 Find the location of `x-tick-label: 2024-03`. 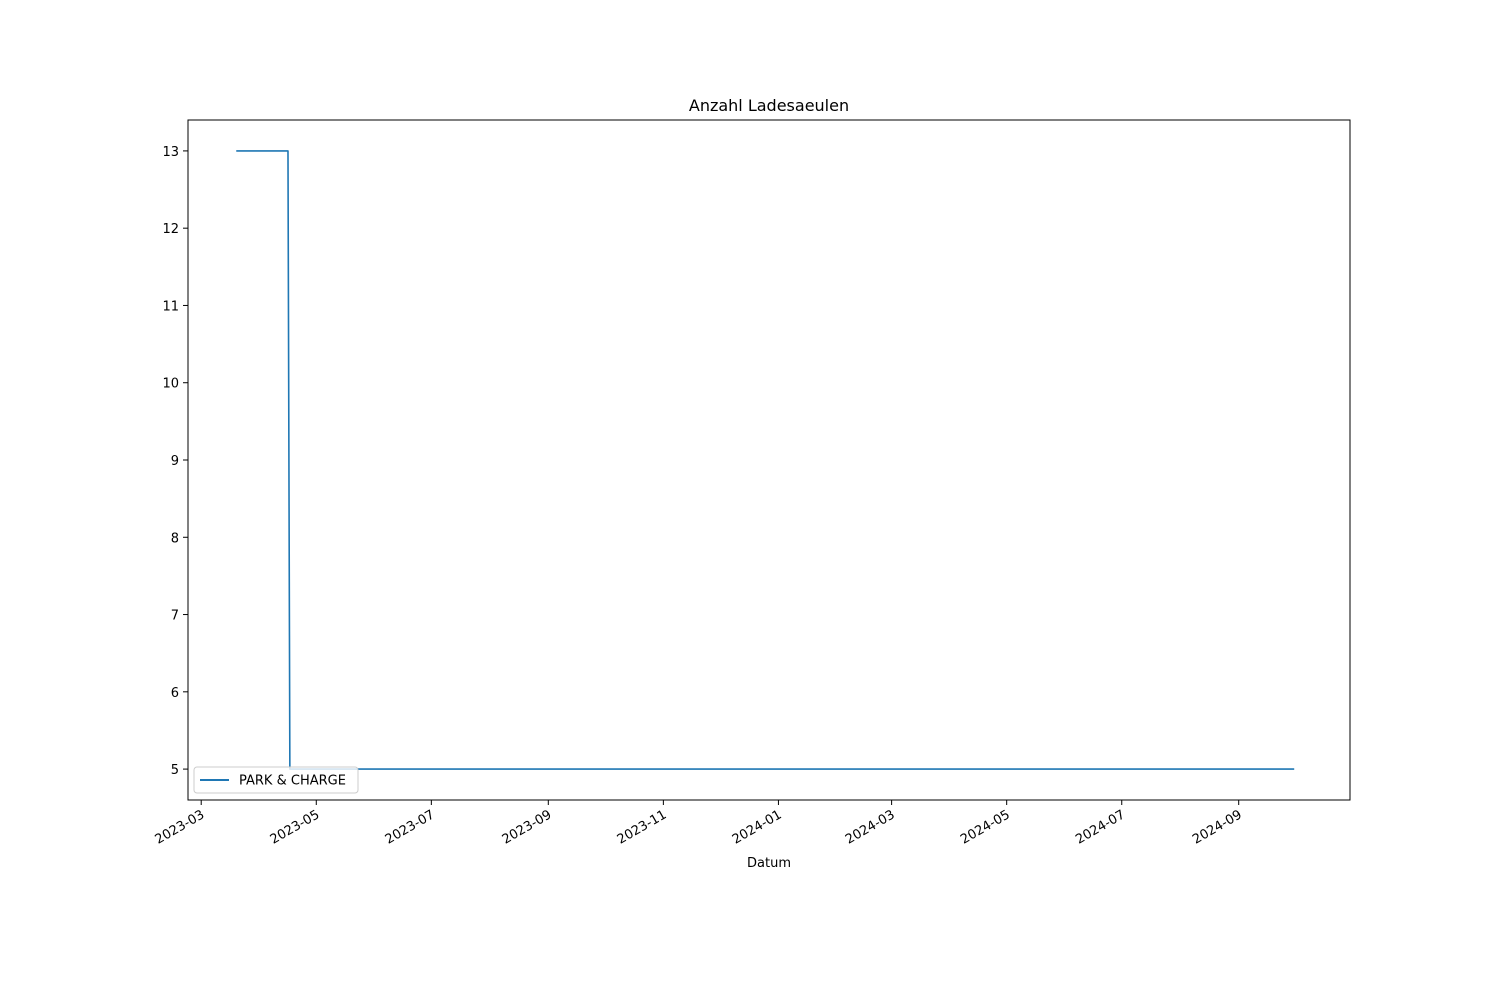

x-tick-label: 2024-03 is located at coordinates (870, 827).